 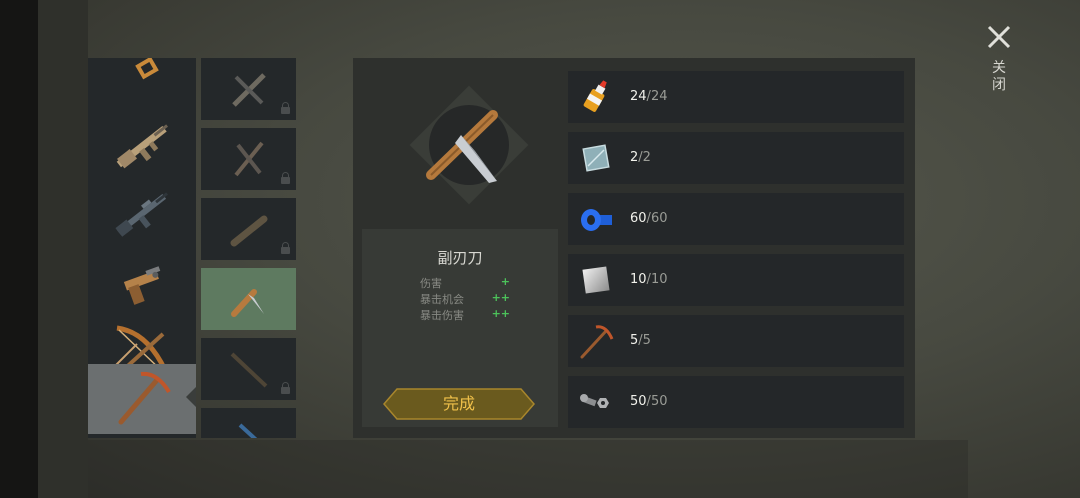 What do you see at coordinates (247, 430) in the screenshot?
I see `blue-item-icon` at bounding box center [247, 430].